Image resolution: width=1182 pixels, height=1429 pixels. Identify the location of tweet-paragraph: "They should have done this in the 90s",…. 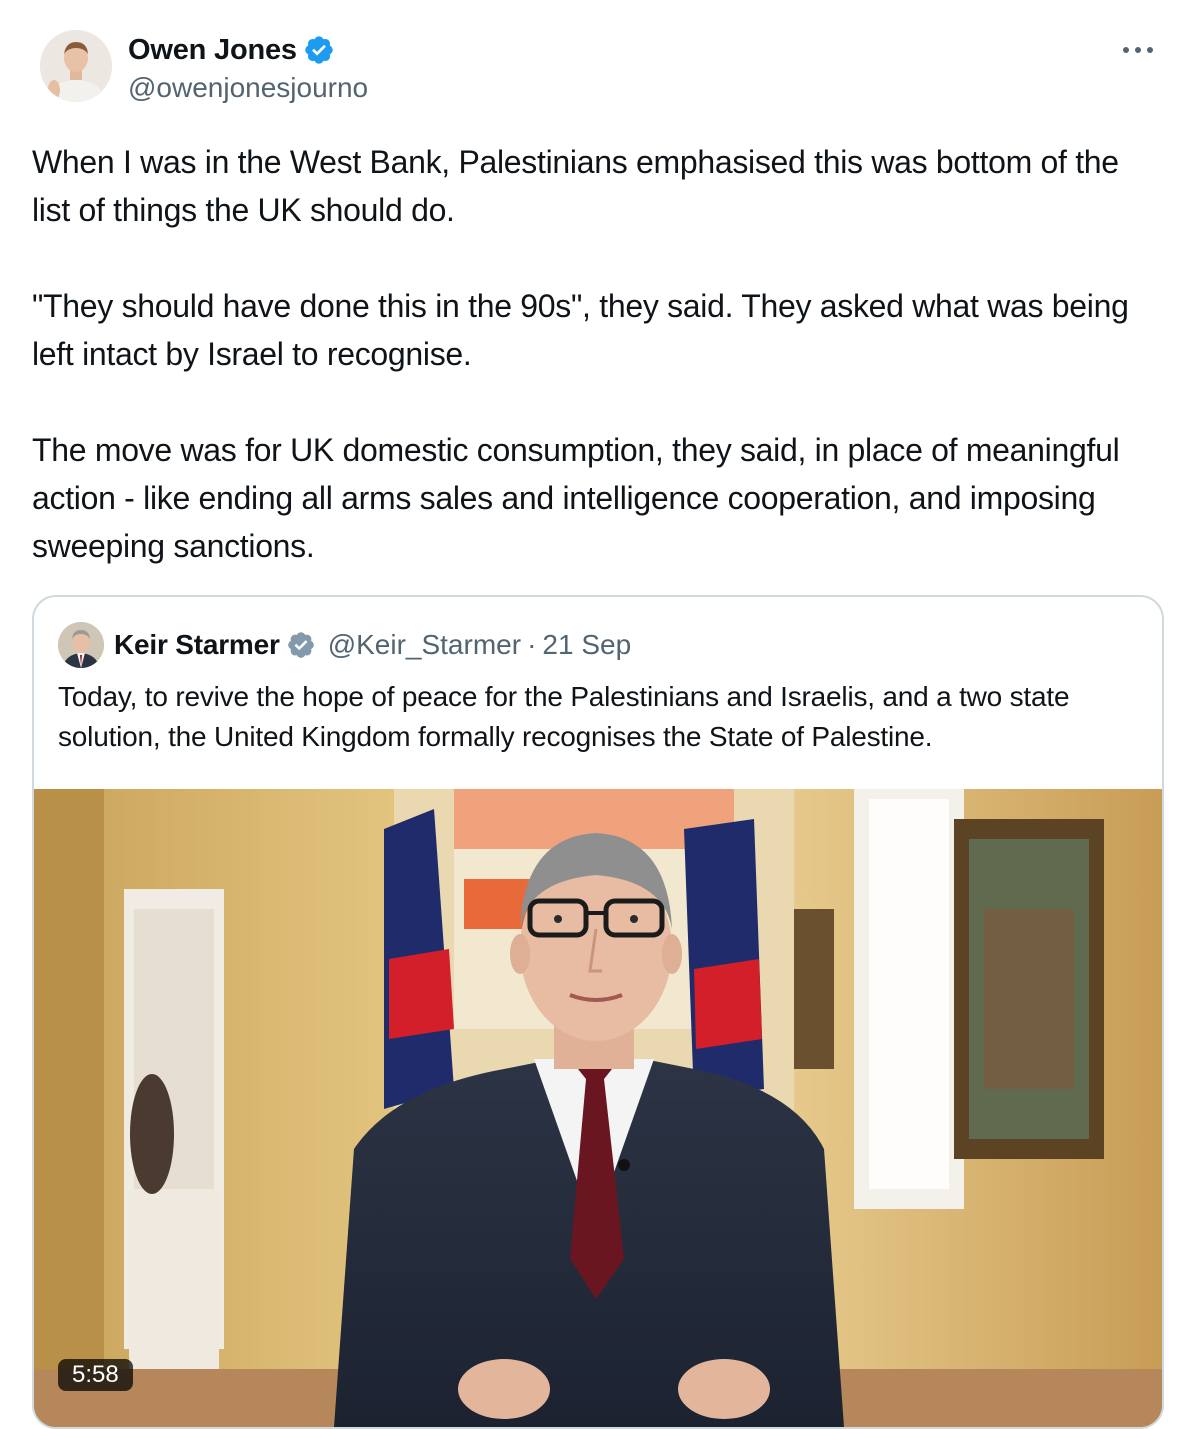
(580, 330).